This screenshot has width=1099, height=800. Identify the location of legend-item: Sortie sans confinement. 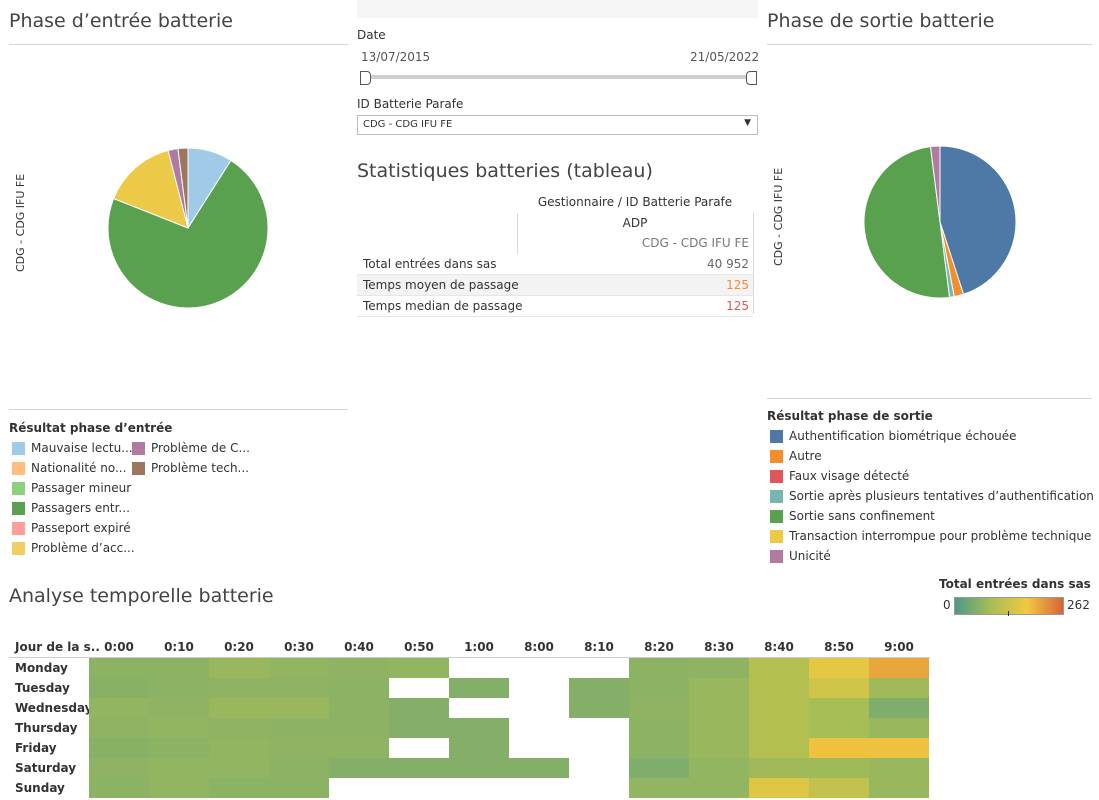
(932, 516).